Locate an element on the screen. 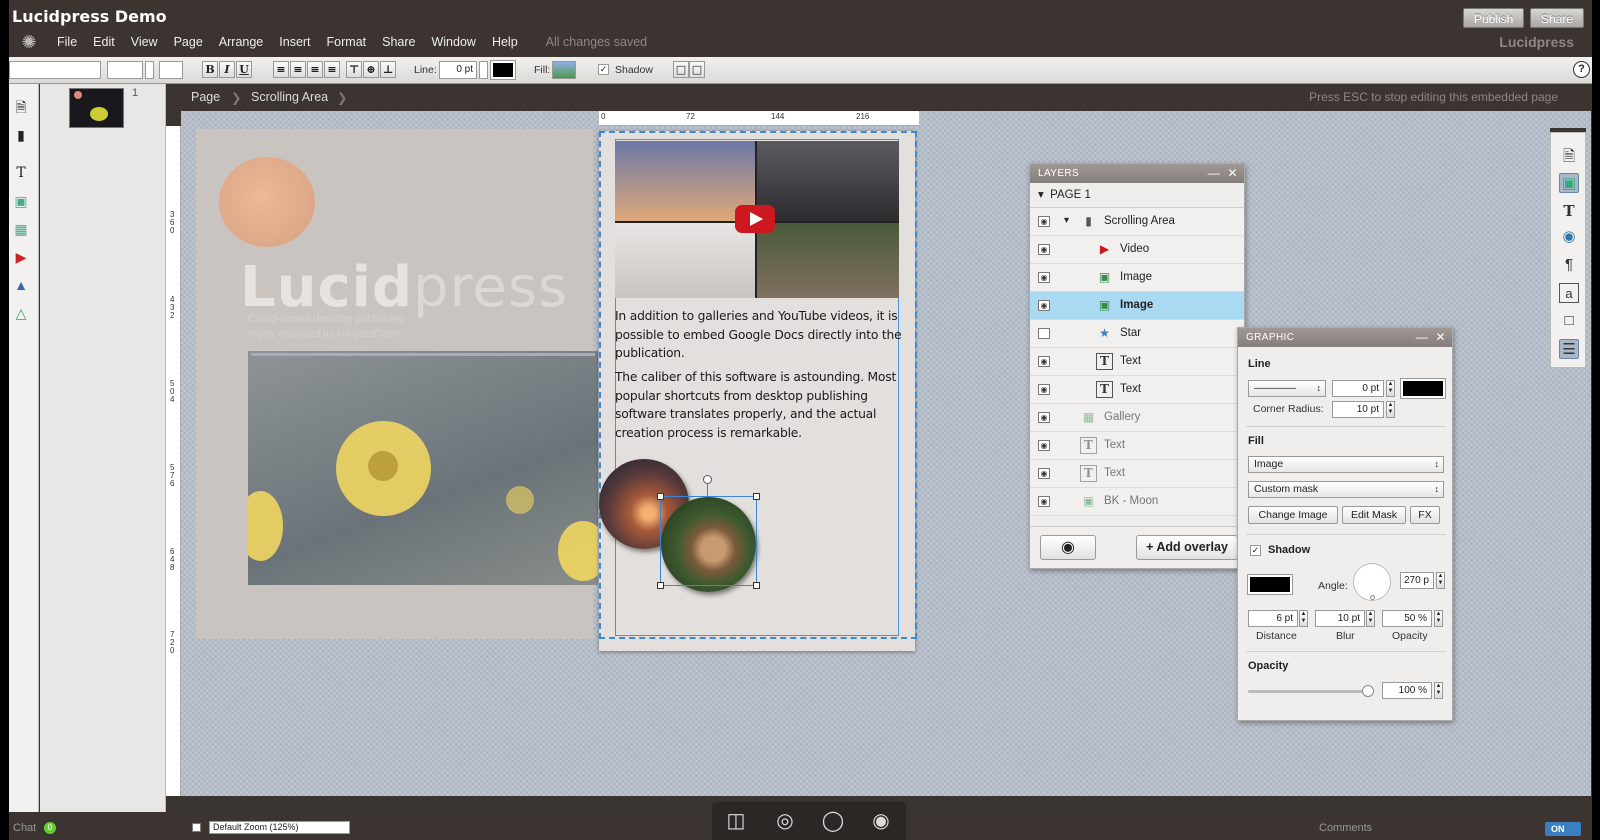  layer-row: ◉ ▦ Gallery is located at coordinates (1137, 418).